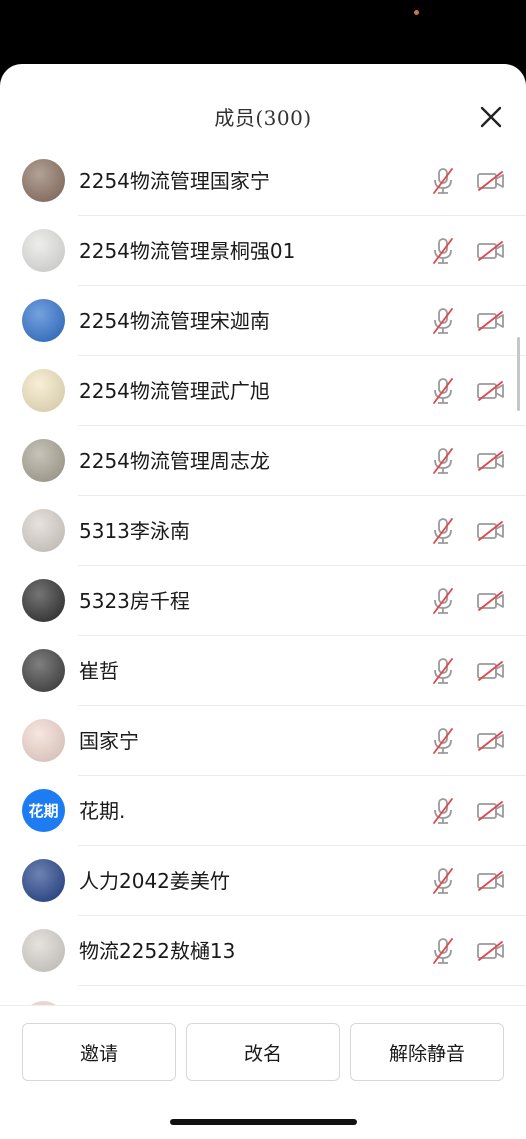  Describe the element at coordinates (427, 1052) in the screenshot. I see `unmute-button: 解除静音` at that location.